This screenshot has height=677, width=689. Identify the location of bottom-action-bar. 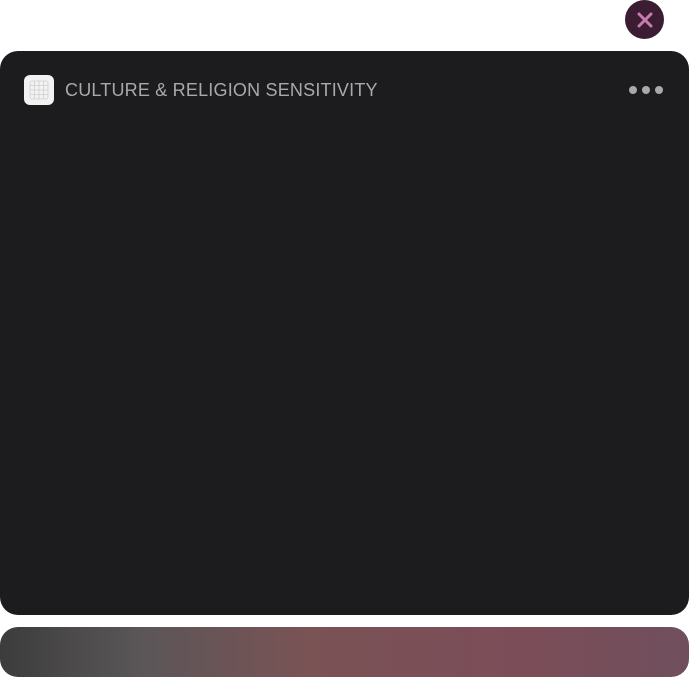
(344, 652).